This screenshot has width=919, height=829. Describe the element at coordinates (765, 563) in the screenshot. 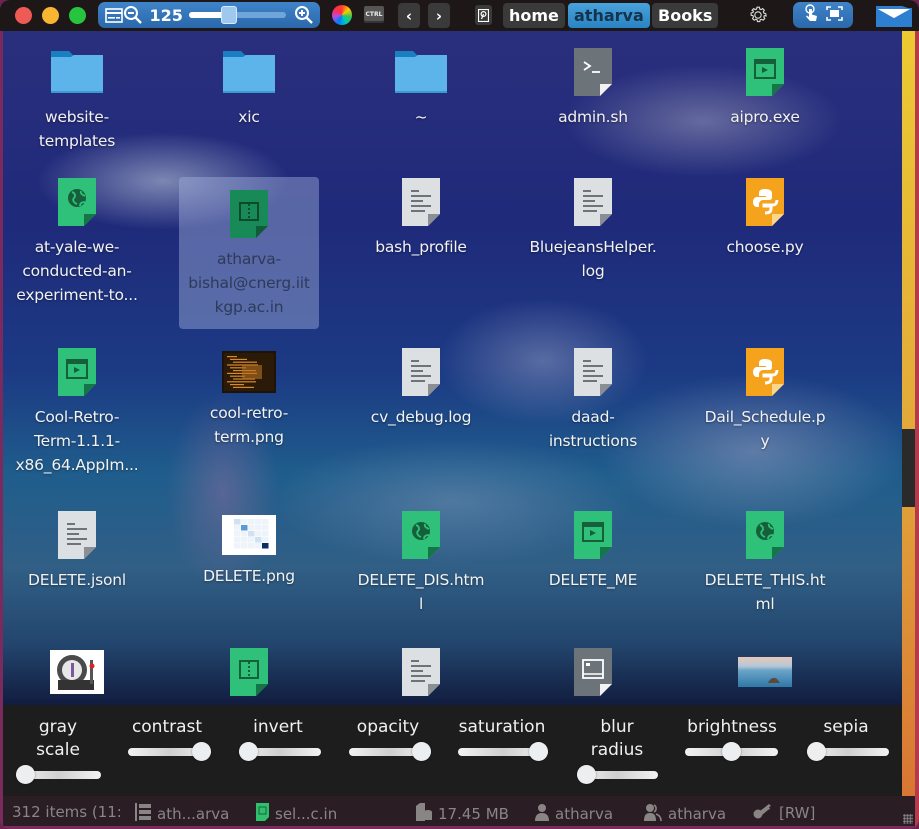

I see `file-item: DELETE_THIS.ht ml` at that location.